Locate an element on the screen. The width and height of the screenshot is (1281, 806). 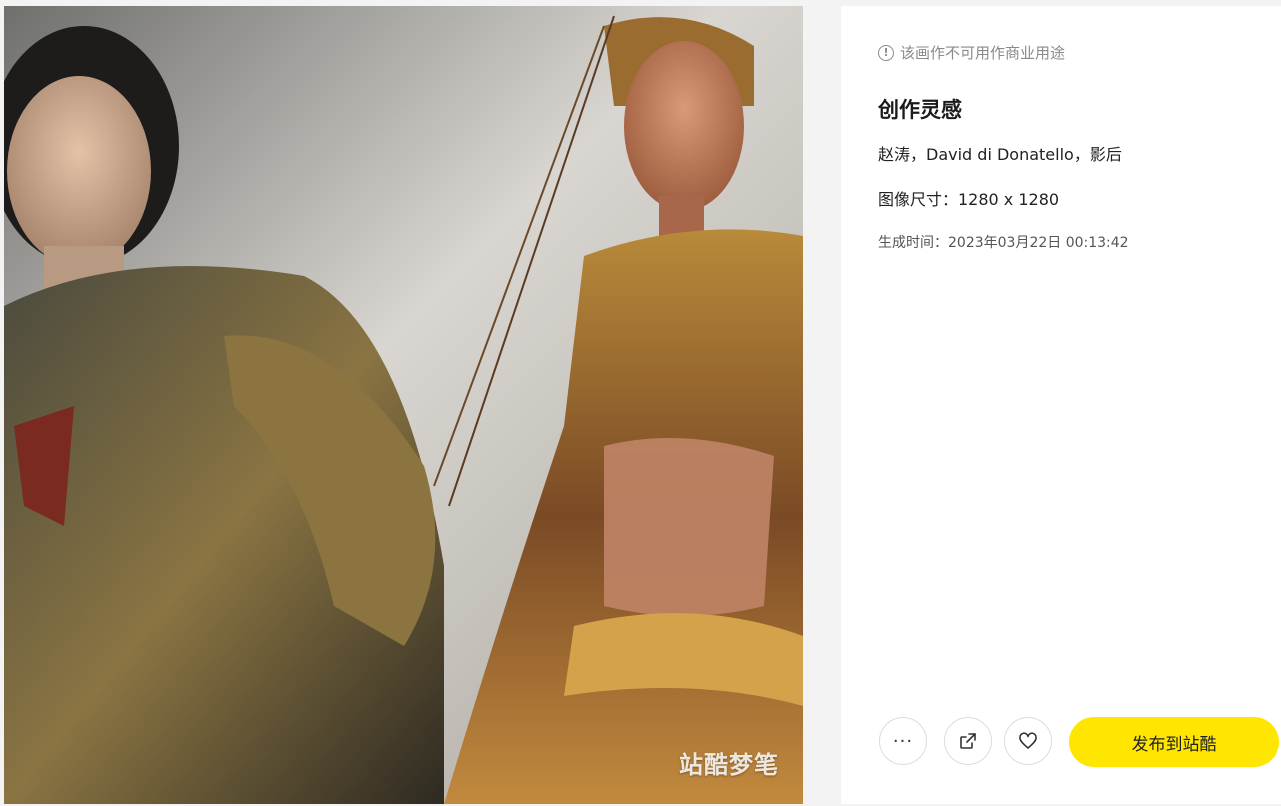
more-dots-icon: ··· is located at coordinates (903, 741).